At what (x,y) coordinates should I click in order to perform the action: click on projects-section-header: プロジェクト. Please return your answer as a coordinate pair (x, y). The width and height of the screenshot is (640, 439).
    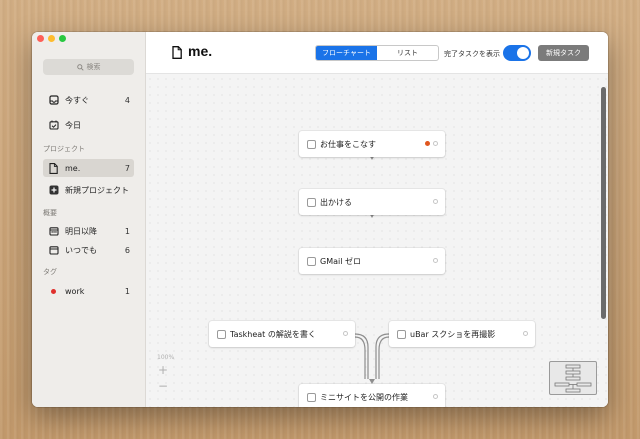
    Looking at the image, I should click on (64, 149).